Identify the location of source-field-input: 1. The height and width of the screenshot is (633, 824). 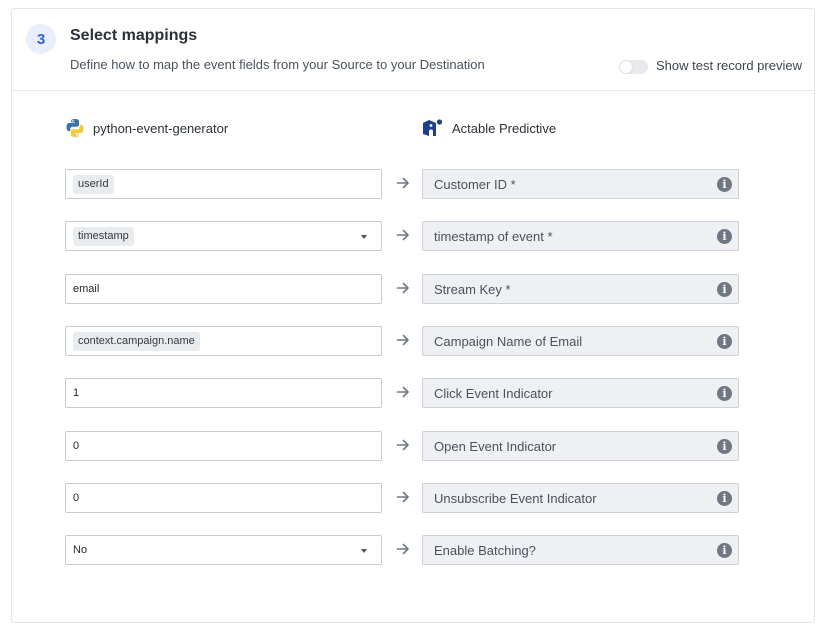
(223, 393).